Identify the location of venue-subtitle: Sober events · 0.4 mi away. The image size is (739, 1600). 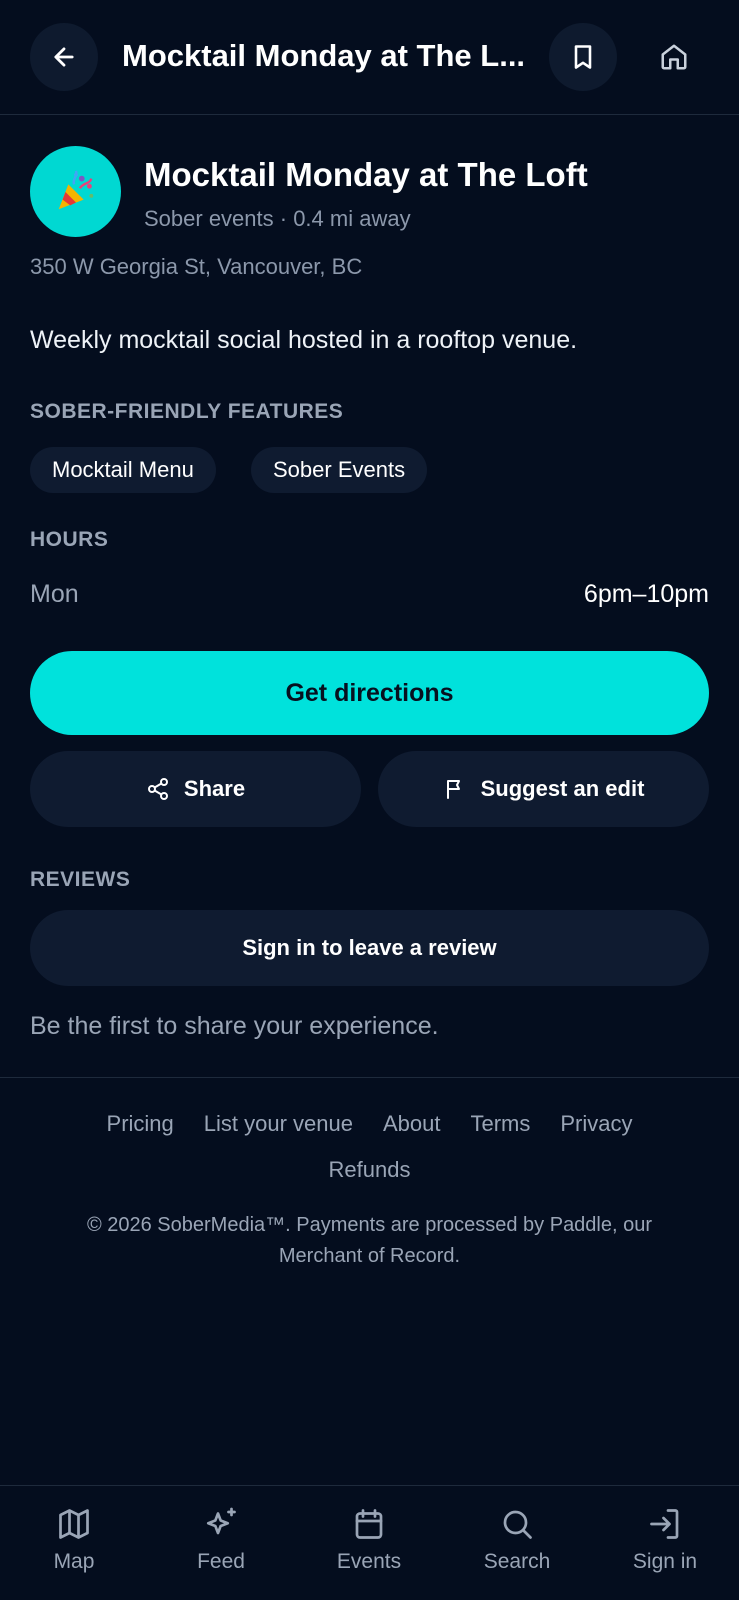
(277, 218).